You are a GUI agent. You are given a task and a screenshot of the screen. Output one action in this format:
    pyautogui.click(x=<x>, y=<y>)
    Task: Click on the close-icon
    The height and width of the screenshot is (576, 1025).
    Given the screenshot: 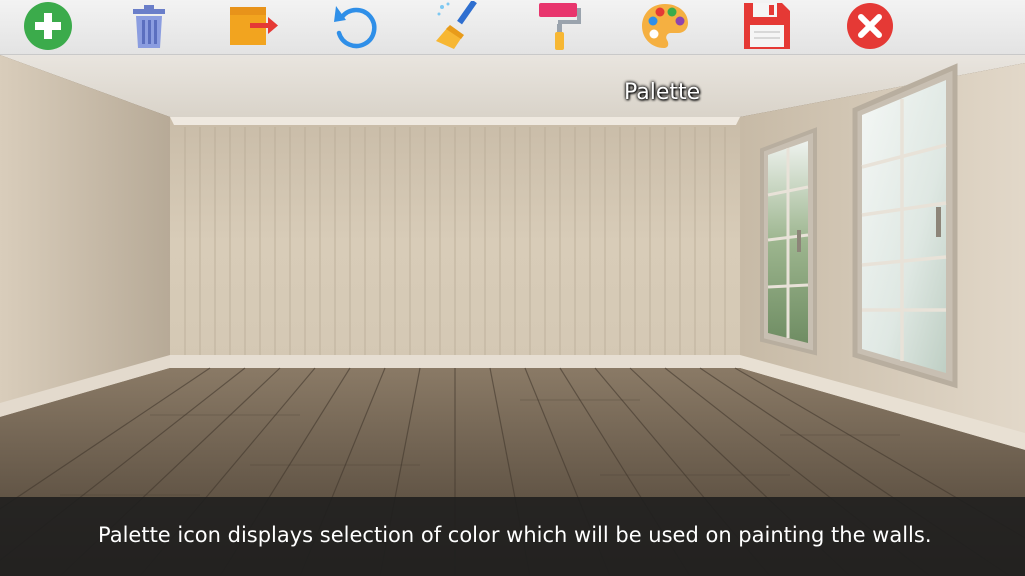 What is the action you would take?
    pyautogui.click(x=870, y=26)
    